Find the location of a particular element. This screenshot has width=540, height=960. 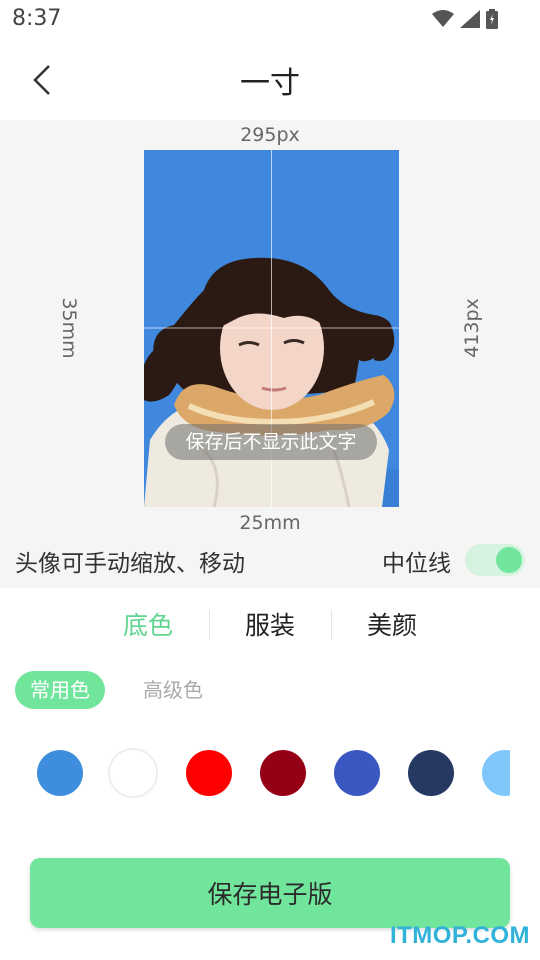

tab-background-color: 底色 is located at coordinates (148, 624).